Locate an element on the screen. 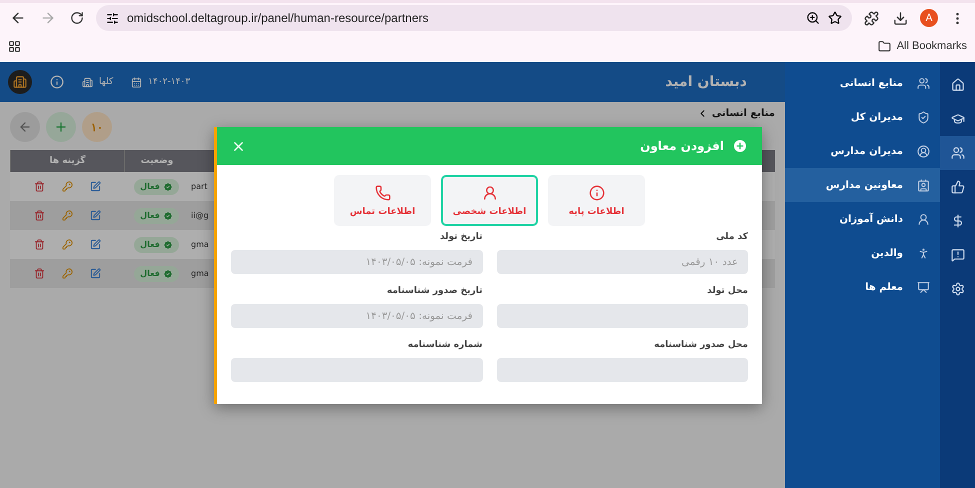 This screenshot has width=975, height=488. all-bookmarks-link: All Bookmarks is located at coordinates (922, 46).